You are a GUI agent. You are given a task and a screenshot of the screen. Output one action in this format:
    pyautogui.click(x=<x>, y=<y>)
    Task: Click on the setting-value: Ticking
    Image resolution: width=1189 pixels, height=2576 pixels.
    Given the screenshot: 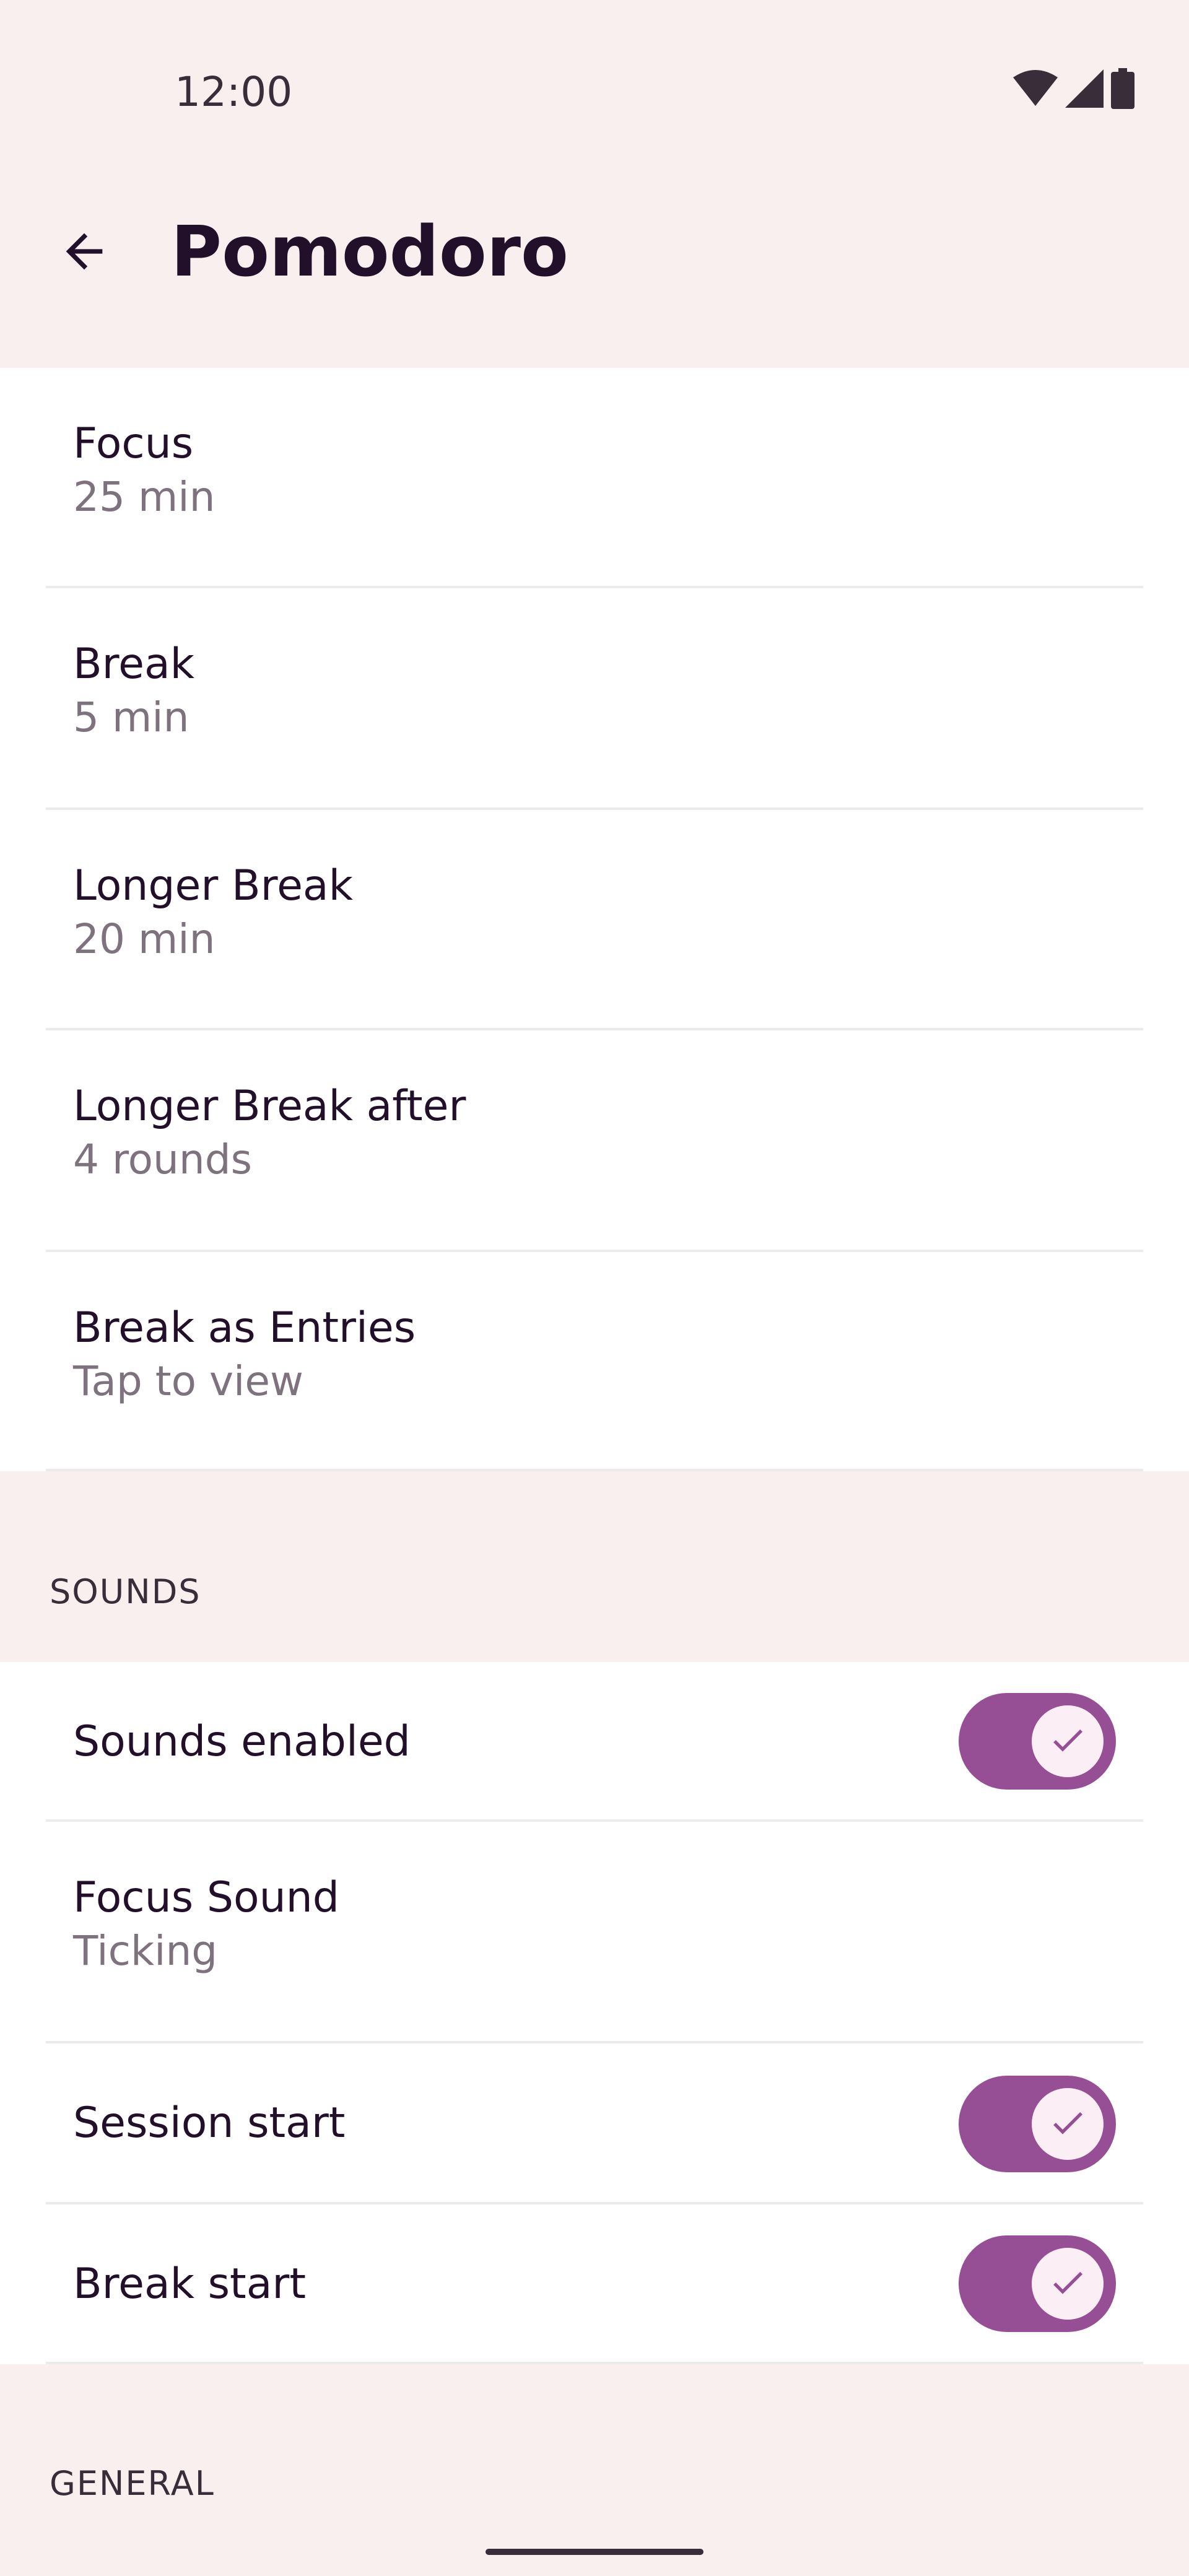 What is the action you would take?
    pyautogui.click(x=145, y=1951)
    